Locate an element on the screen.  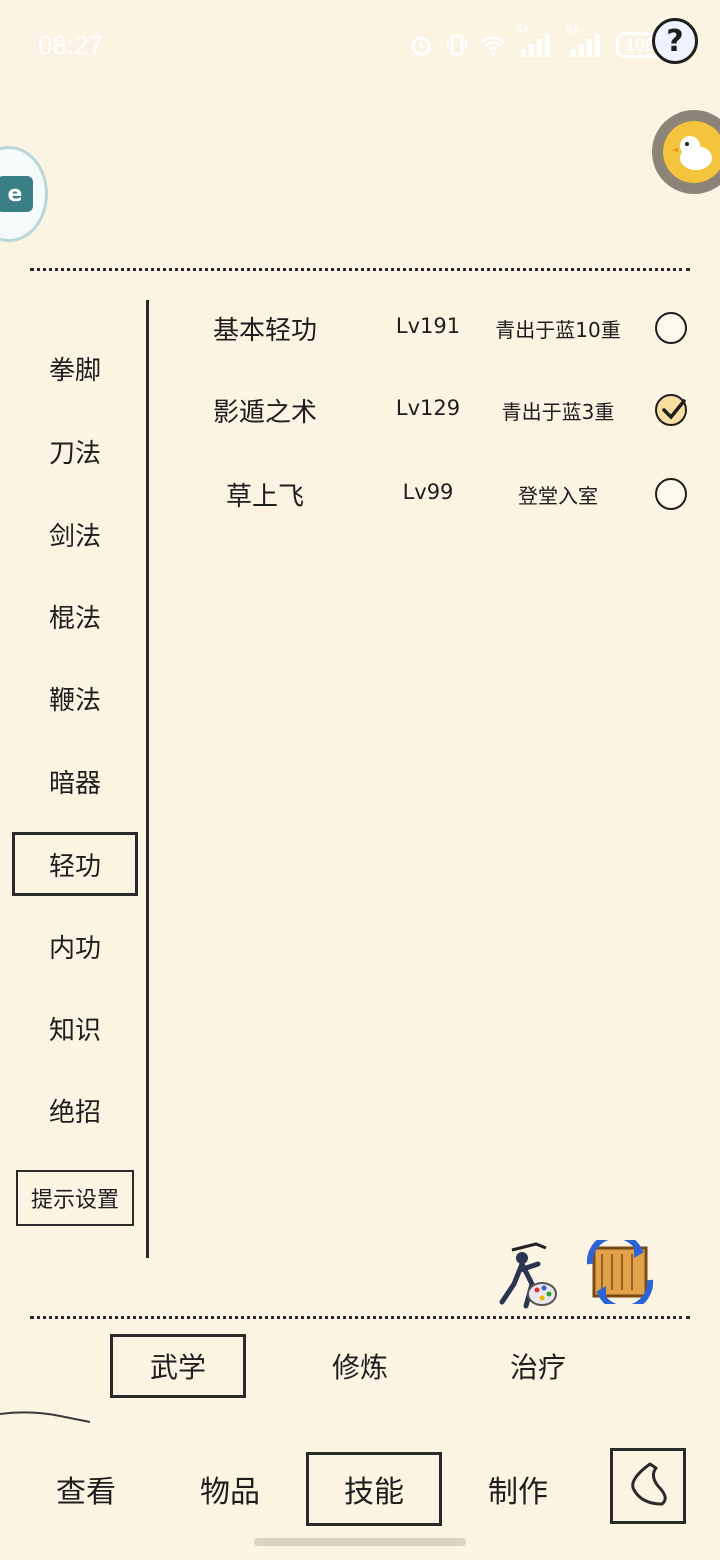
signal-icon-2: 5A is located at coordinates (586, 41).